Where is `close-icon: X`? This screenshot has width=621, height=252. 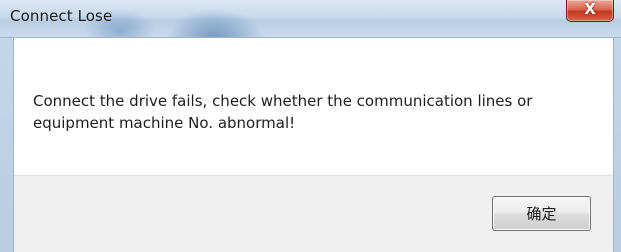
close-icon: X is located at coordinates (590, 9).